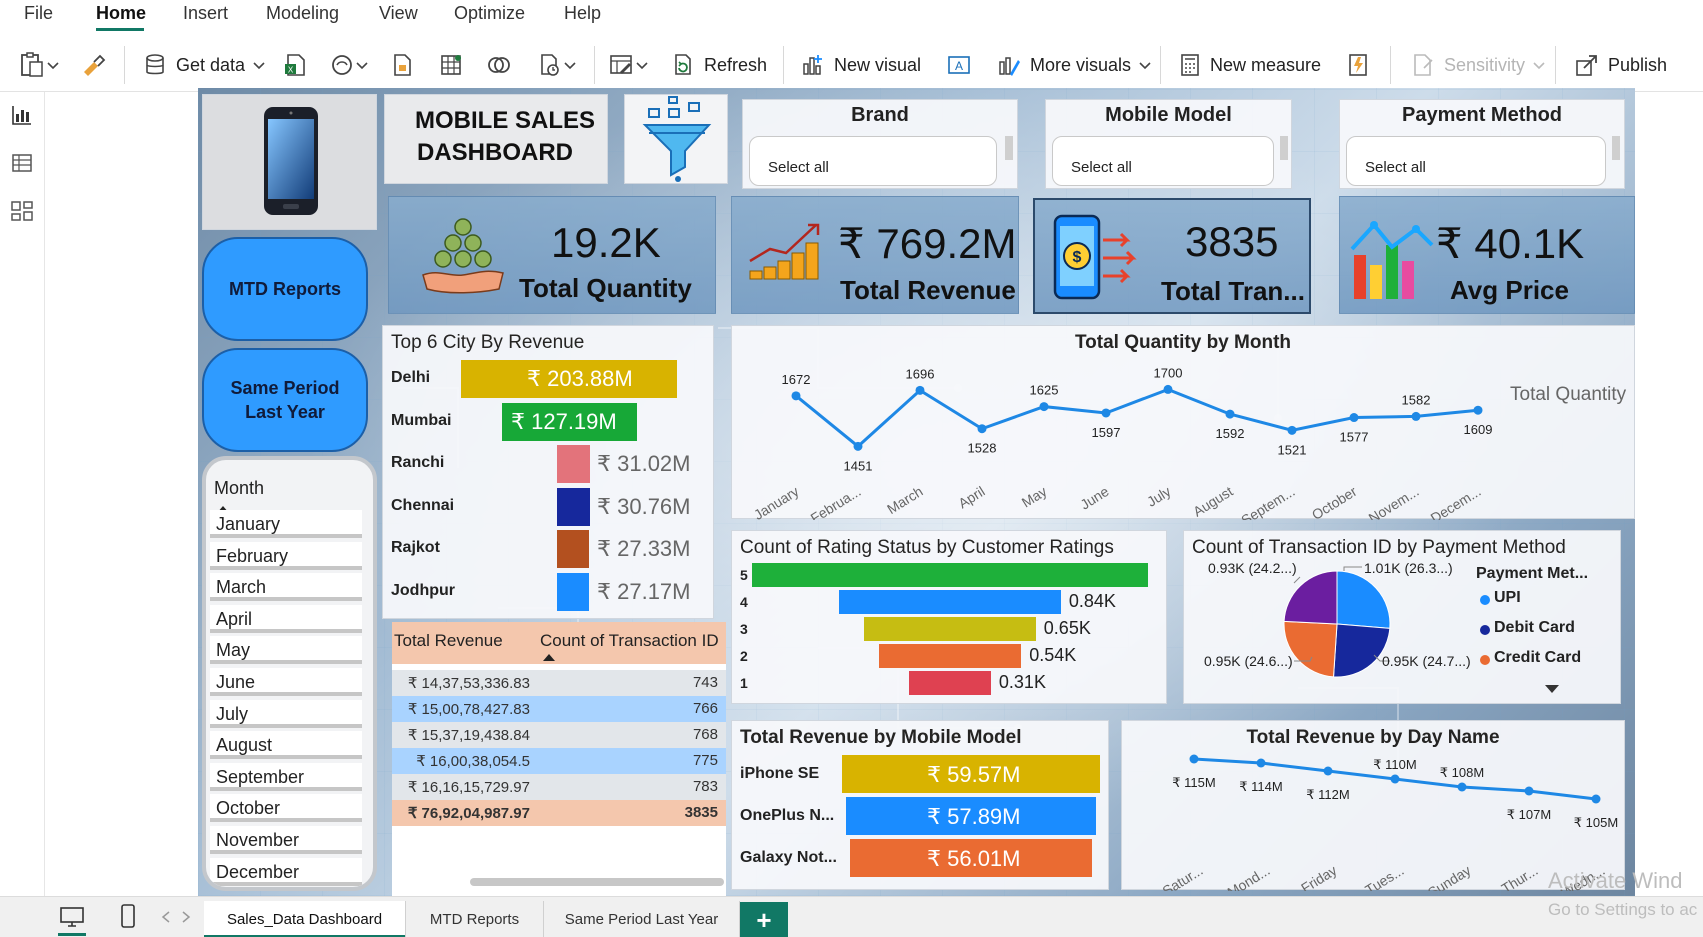 This screenshot has width=1703, height=937. Describe the element at coordinates (350, 65) in the screenshot. I see `onelake-button` at that location.